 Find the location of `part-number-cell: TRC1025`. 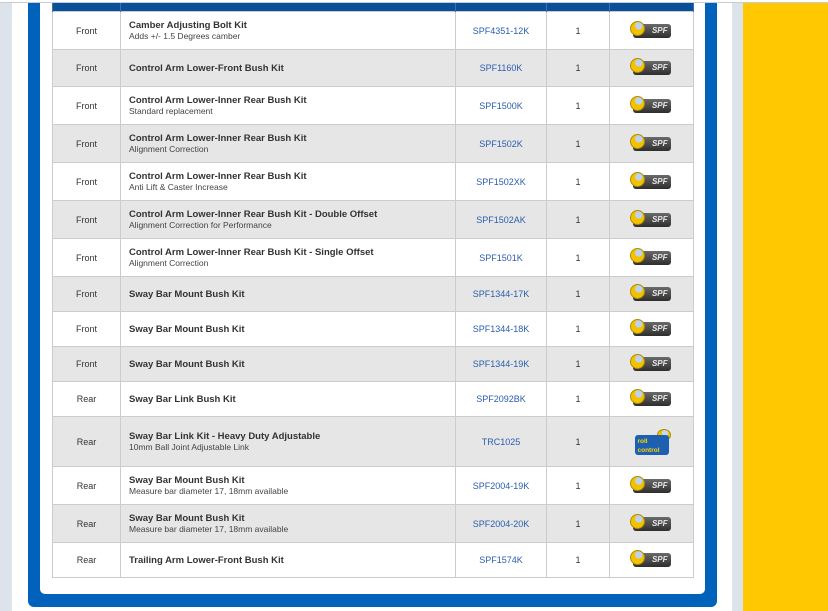

part-number-cell: TRC1025 is located at coordinates (501, 441).